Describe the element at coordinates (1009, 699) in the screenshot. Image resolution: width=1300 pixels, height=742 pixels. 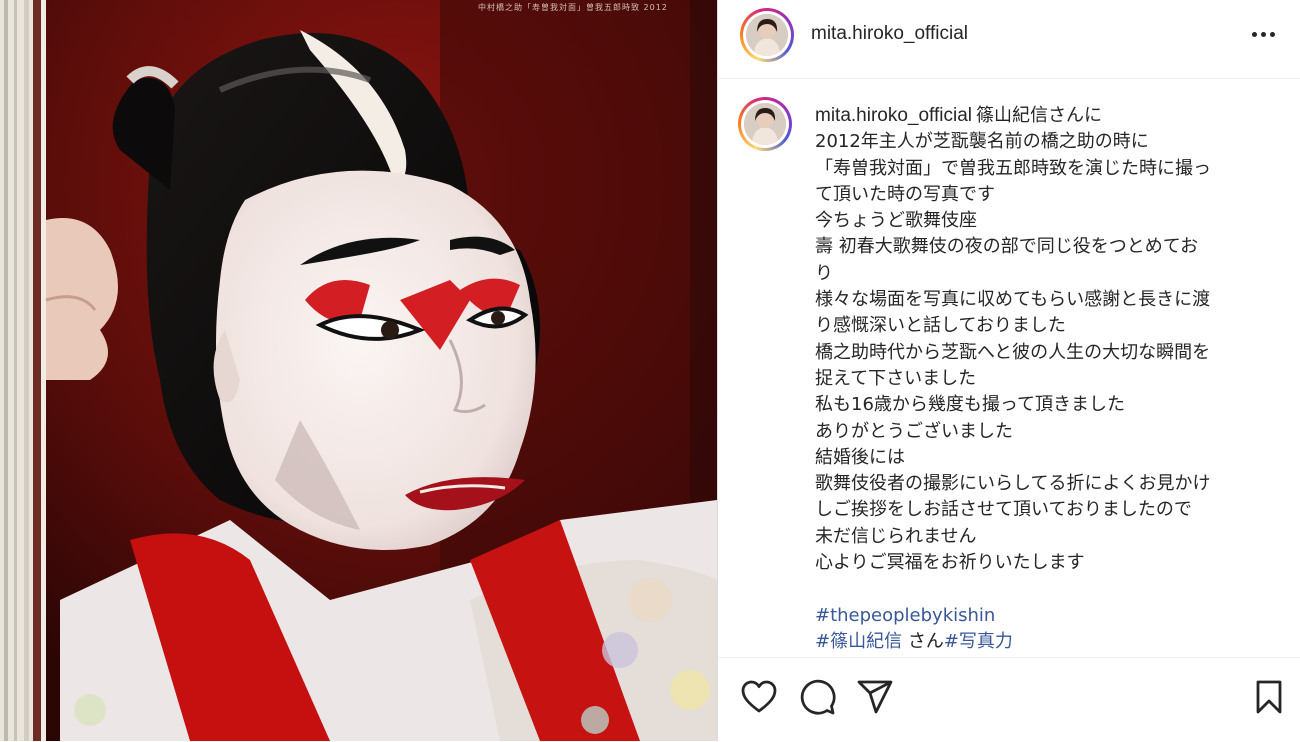
I see `post-actions-bar` at that location.